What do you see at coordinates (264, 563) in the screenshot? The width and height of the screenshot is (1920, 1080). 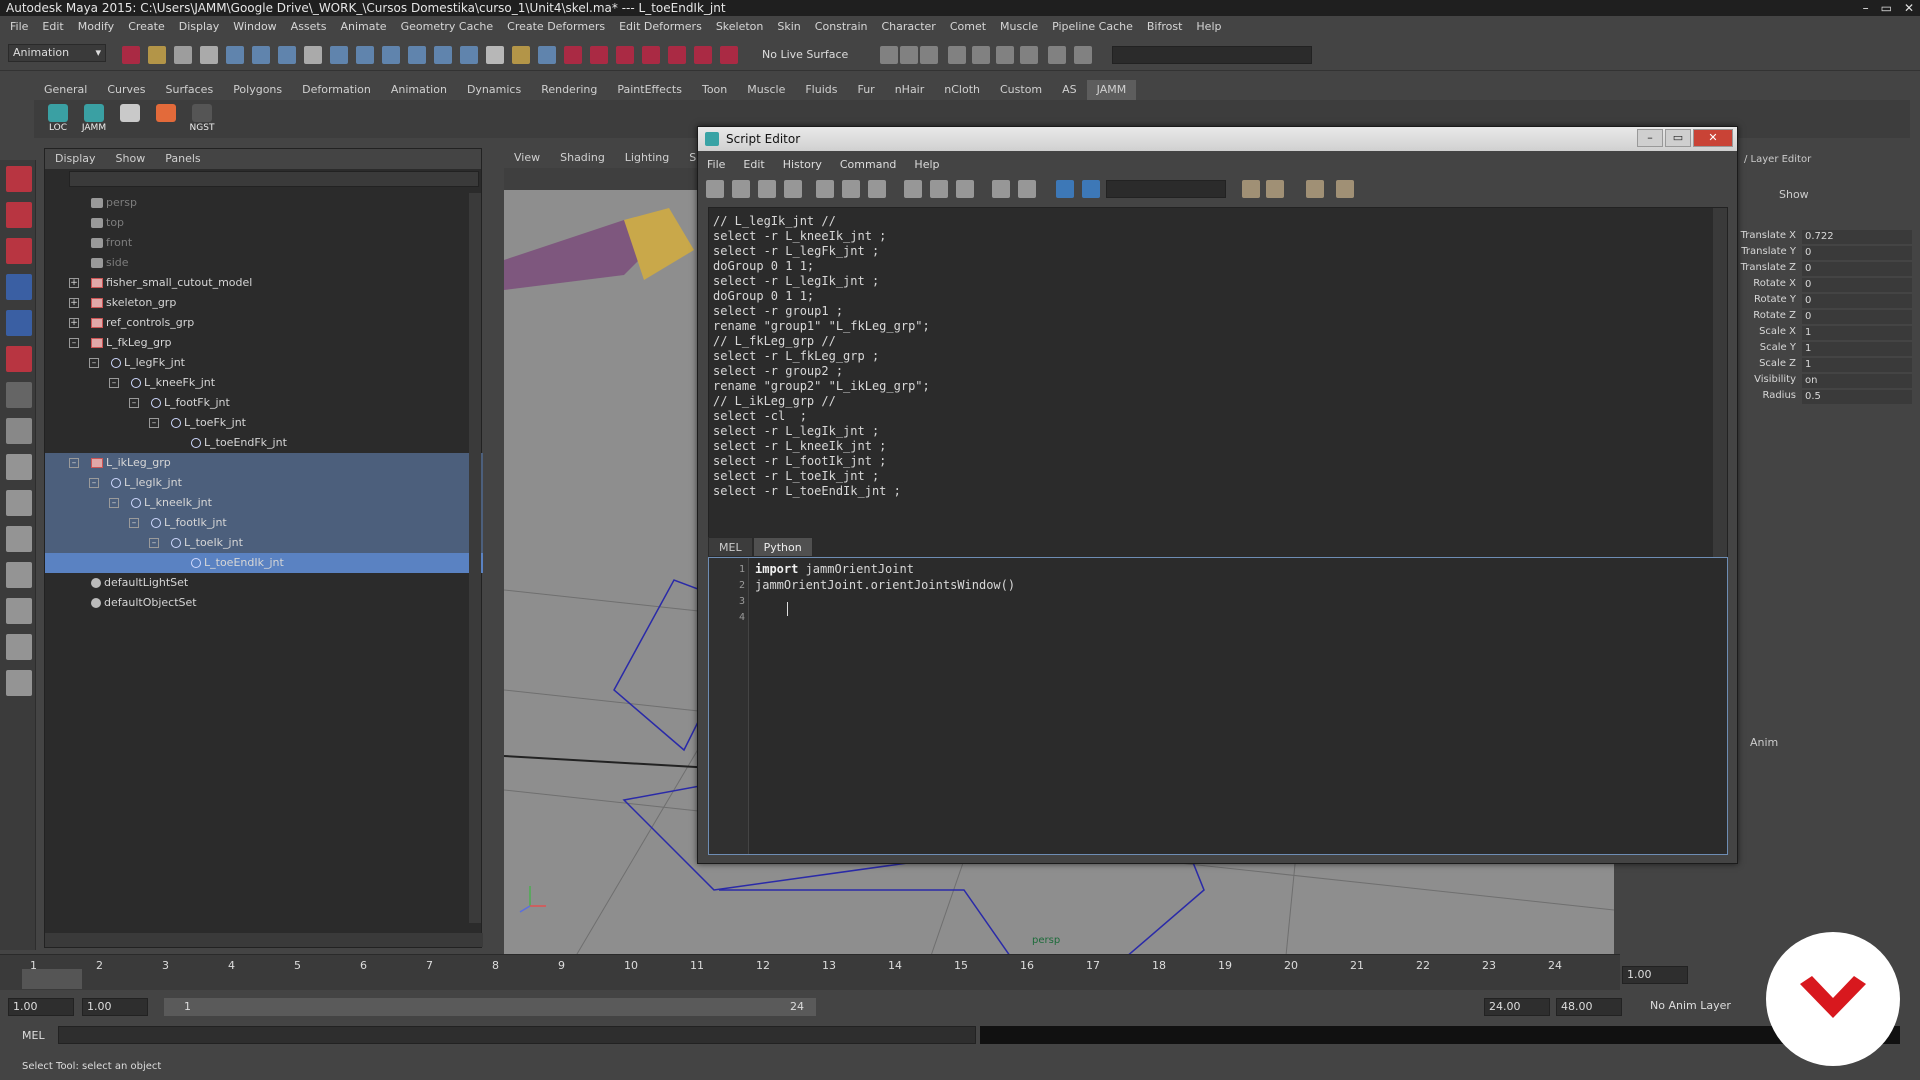 I see `outliner-item: L_toeEndIk_jnt` at bounding box center [264, 563].